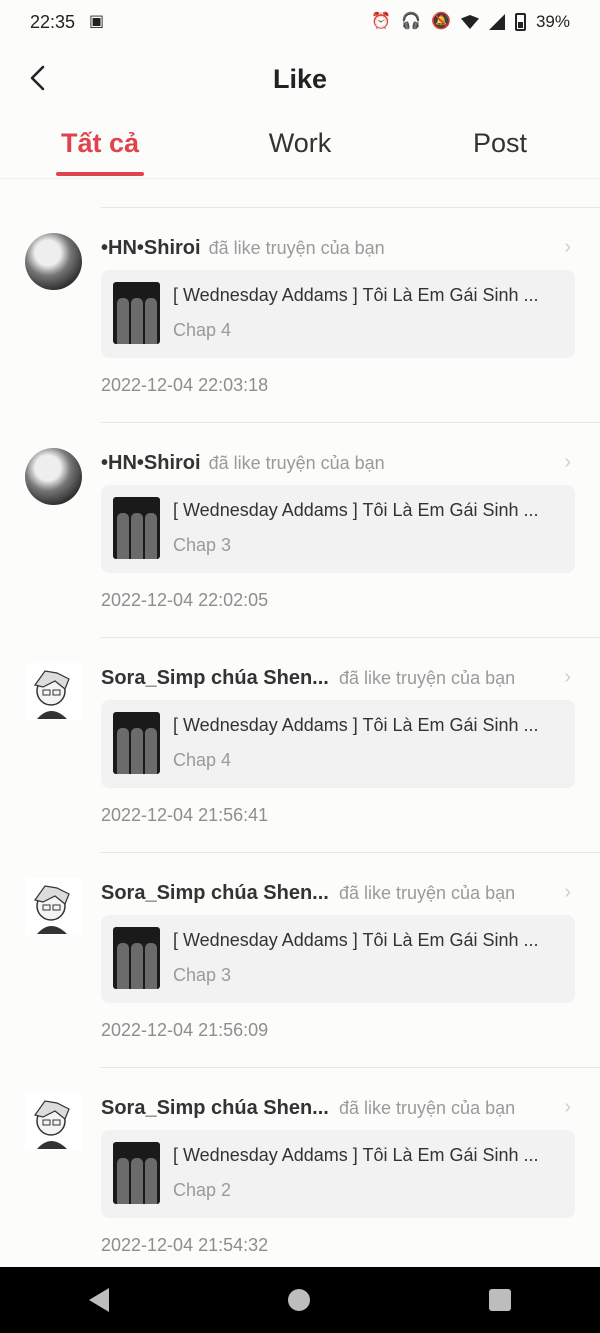  I want to click on system-nav-bar, so click(300, 1300).